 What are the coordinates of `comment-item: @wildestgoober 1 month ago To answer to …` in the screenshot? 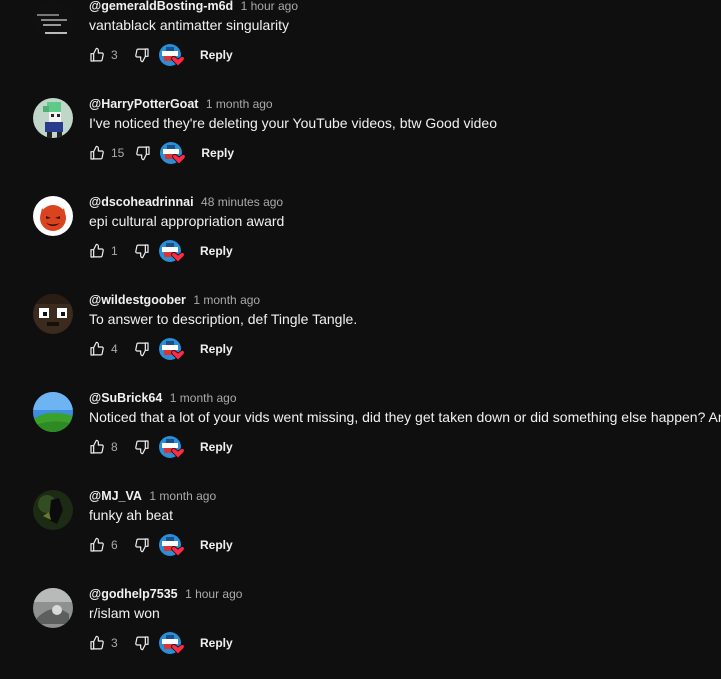 It's located at (360, 333).